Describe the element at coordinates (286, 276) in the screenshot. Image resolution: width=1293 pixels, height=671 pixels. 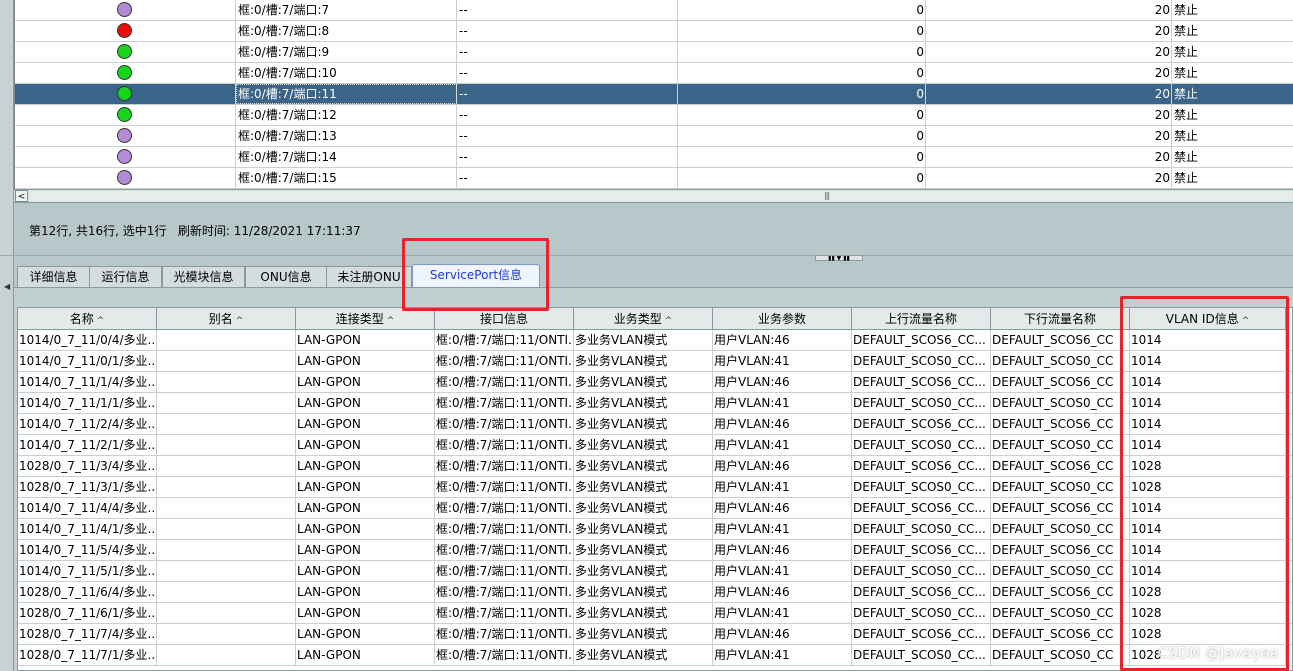
I see `tab-3: ONU信息` at that location.